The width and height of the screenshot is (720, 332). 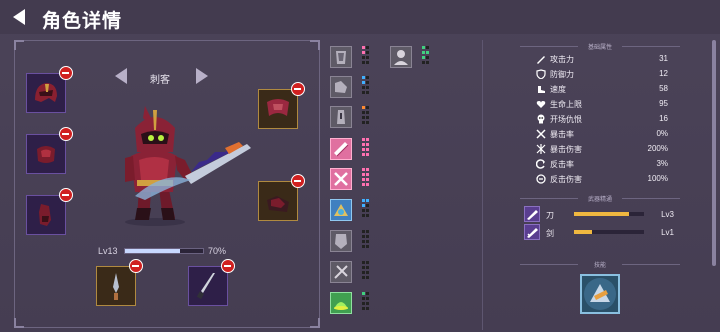 I want to click on gloves-icon, so click(x=45, y=215).